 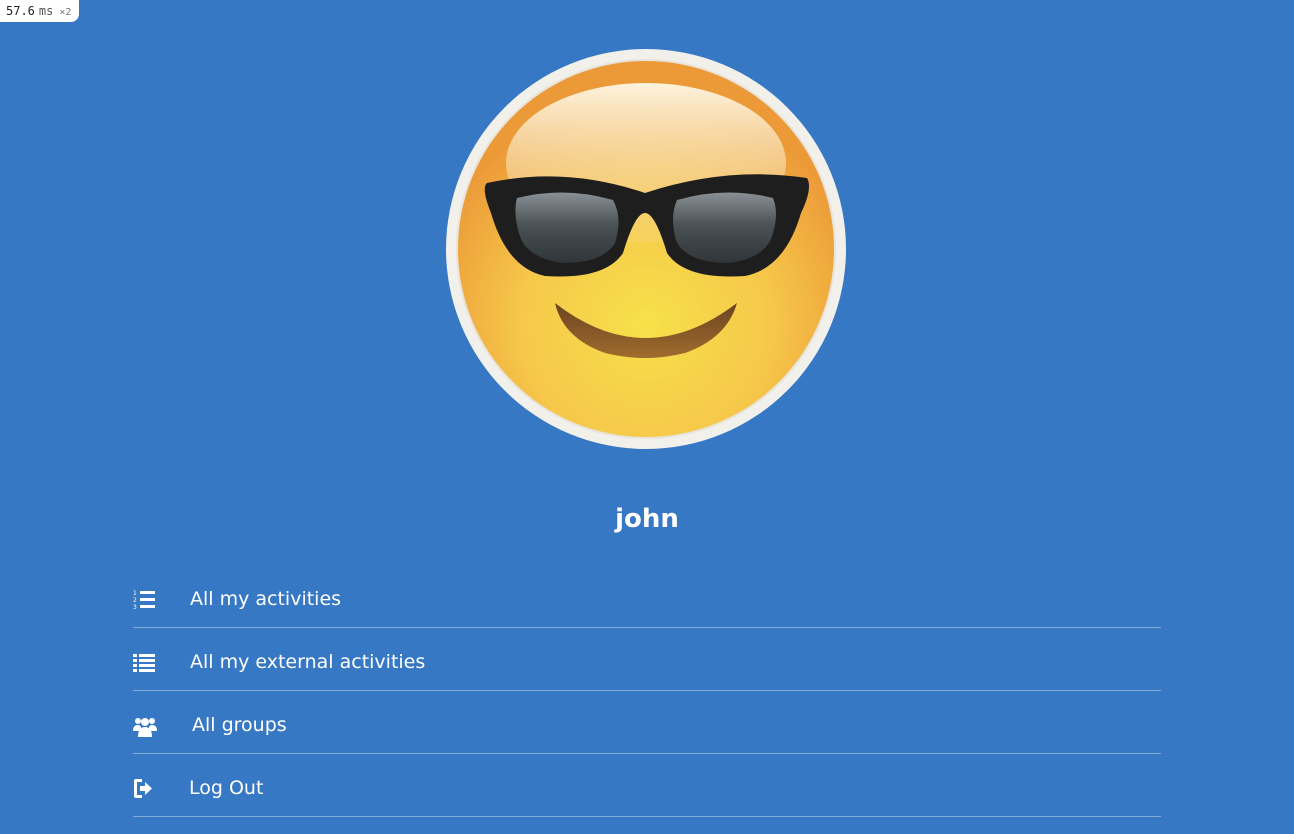 What do you see at coordinates (135, 593) in the screenshot?
I see `svg-text: 1` at bounding box center [135, 593].